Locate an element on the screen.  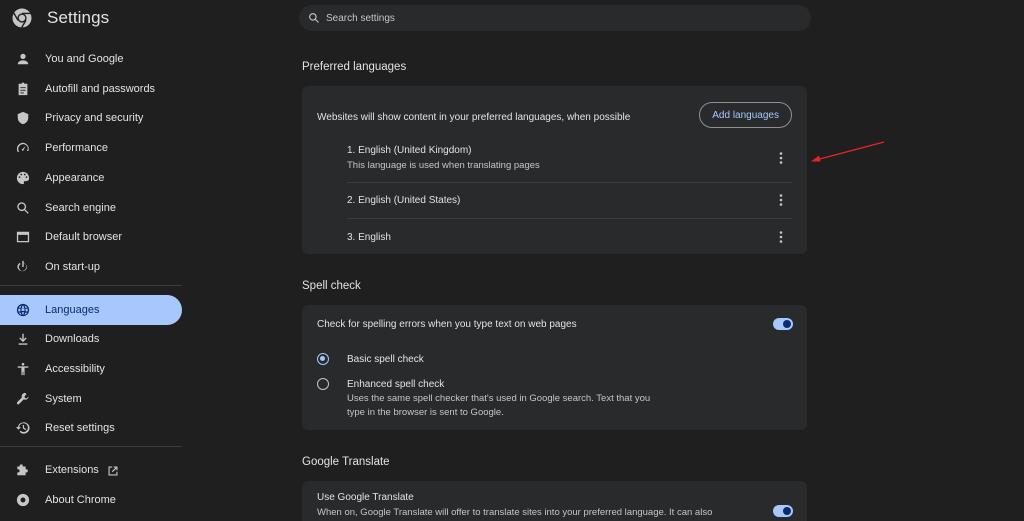
search-bar is located at coordinates (555, 18).